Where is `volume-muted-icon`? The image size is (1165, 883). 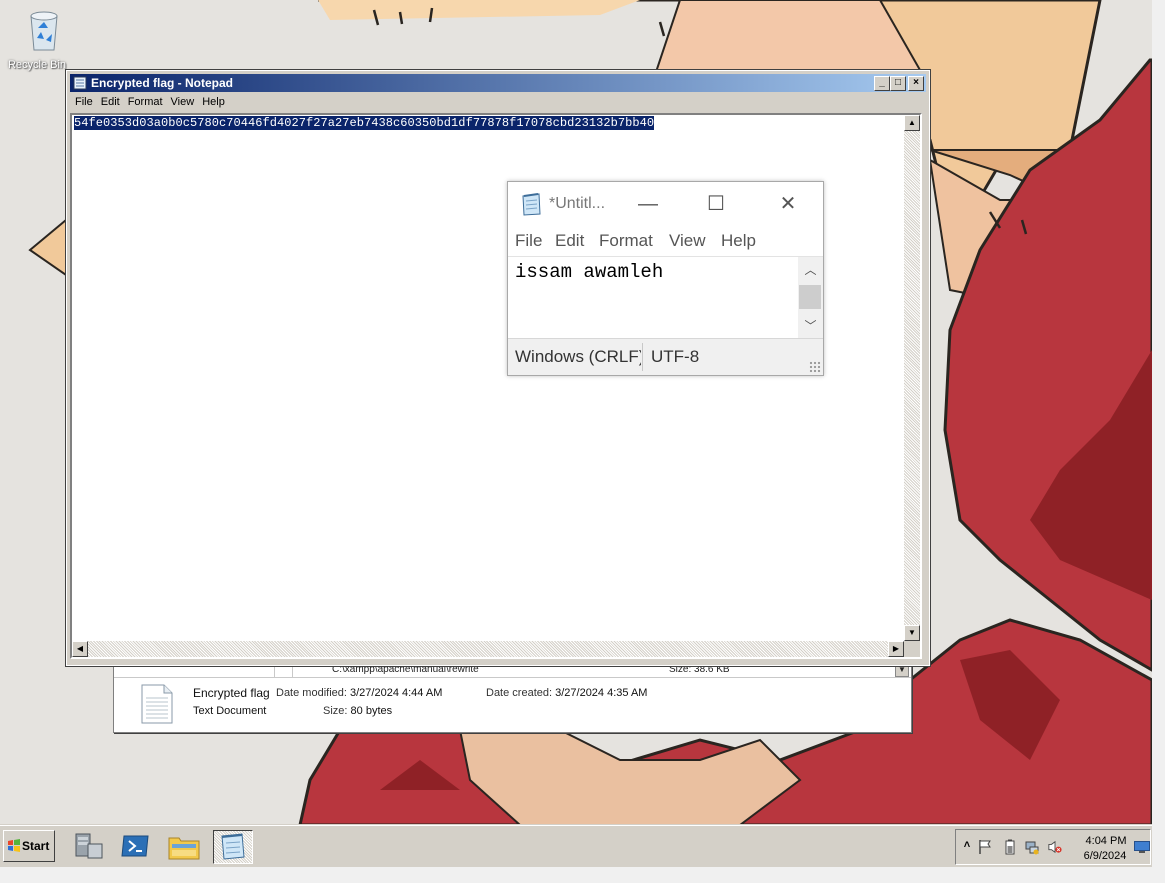 volume-muted-icon is located at coordinates (1055, 847).